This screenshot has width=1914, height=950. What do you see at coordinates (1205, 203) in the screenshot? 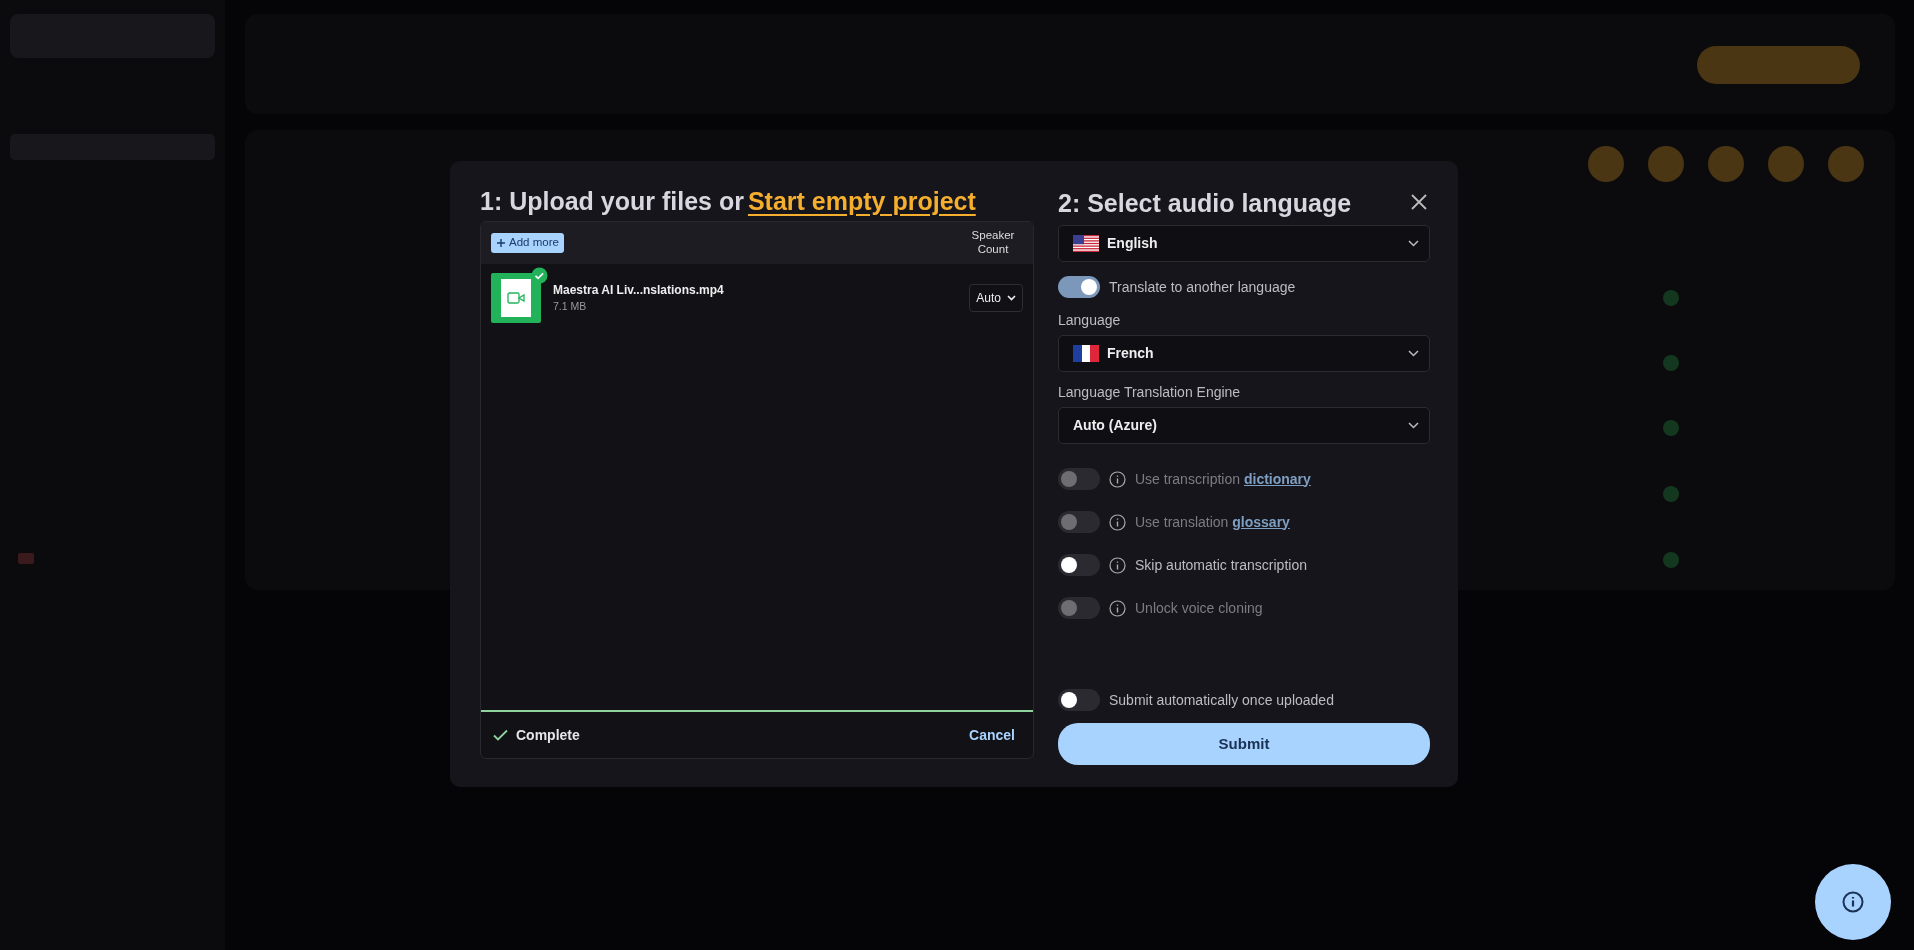
I see `dialog-heading: 2: Select audio language` at bounding box center [1205, 203].